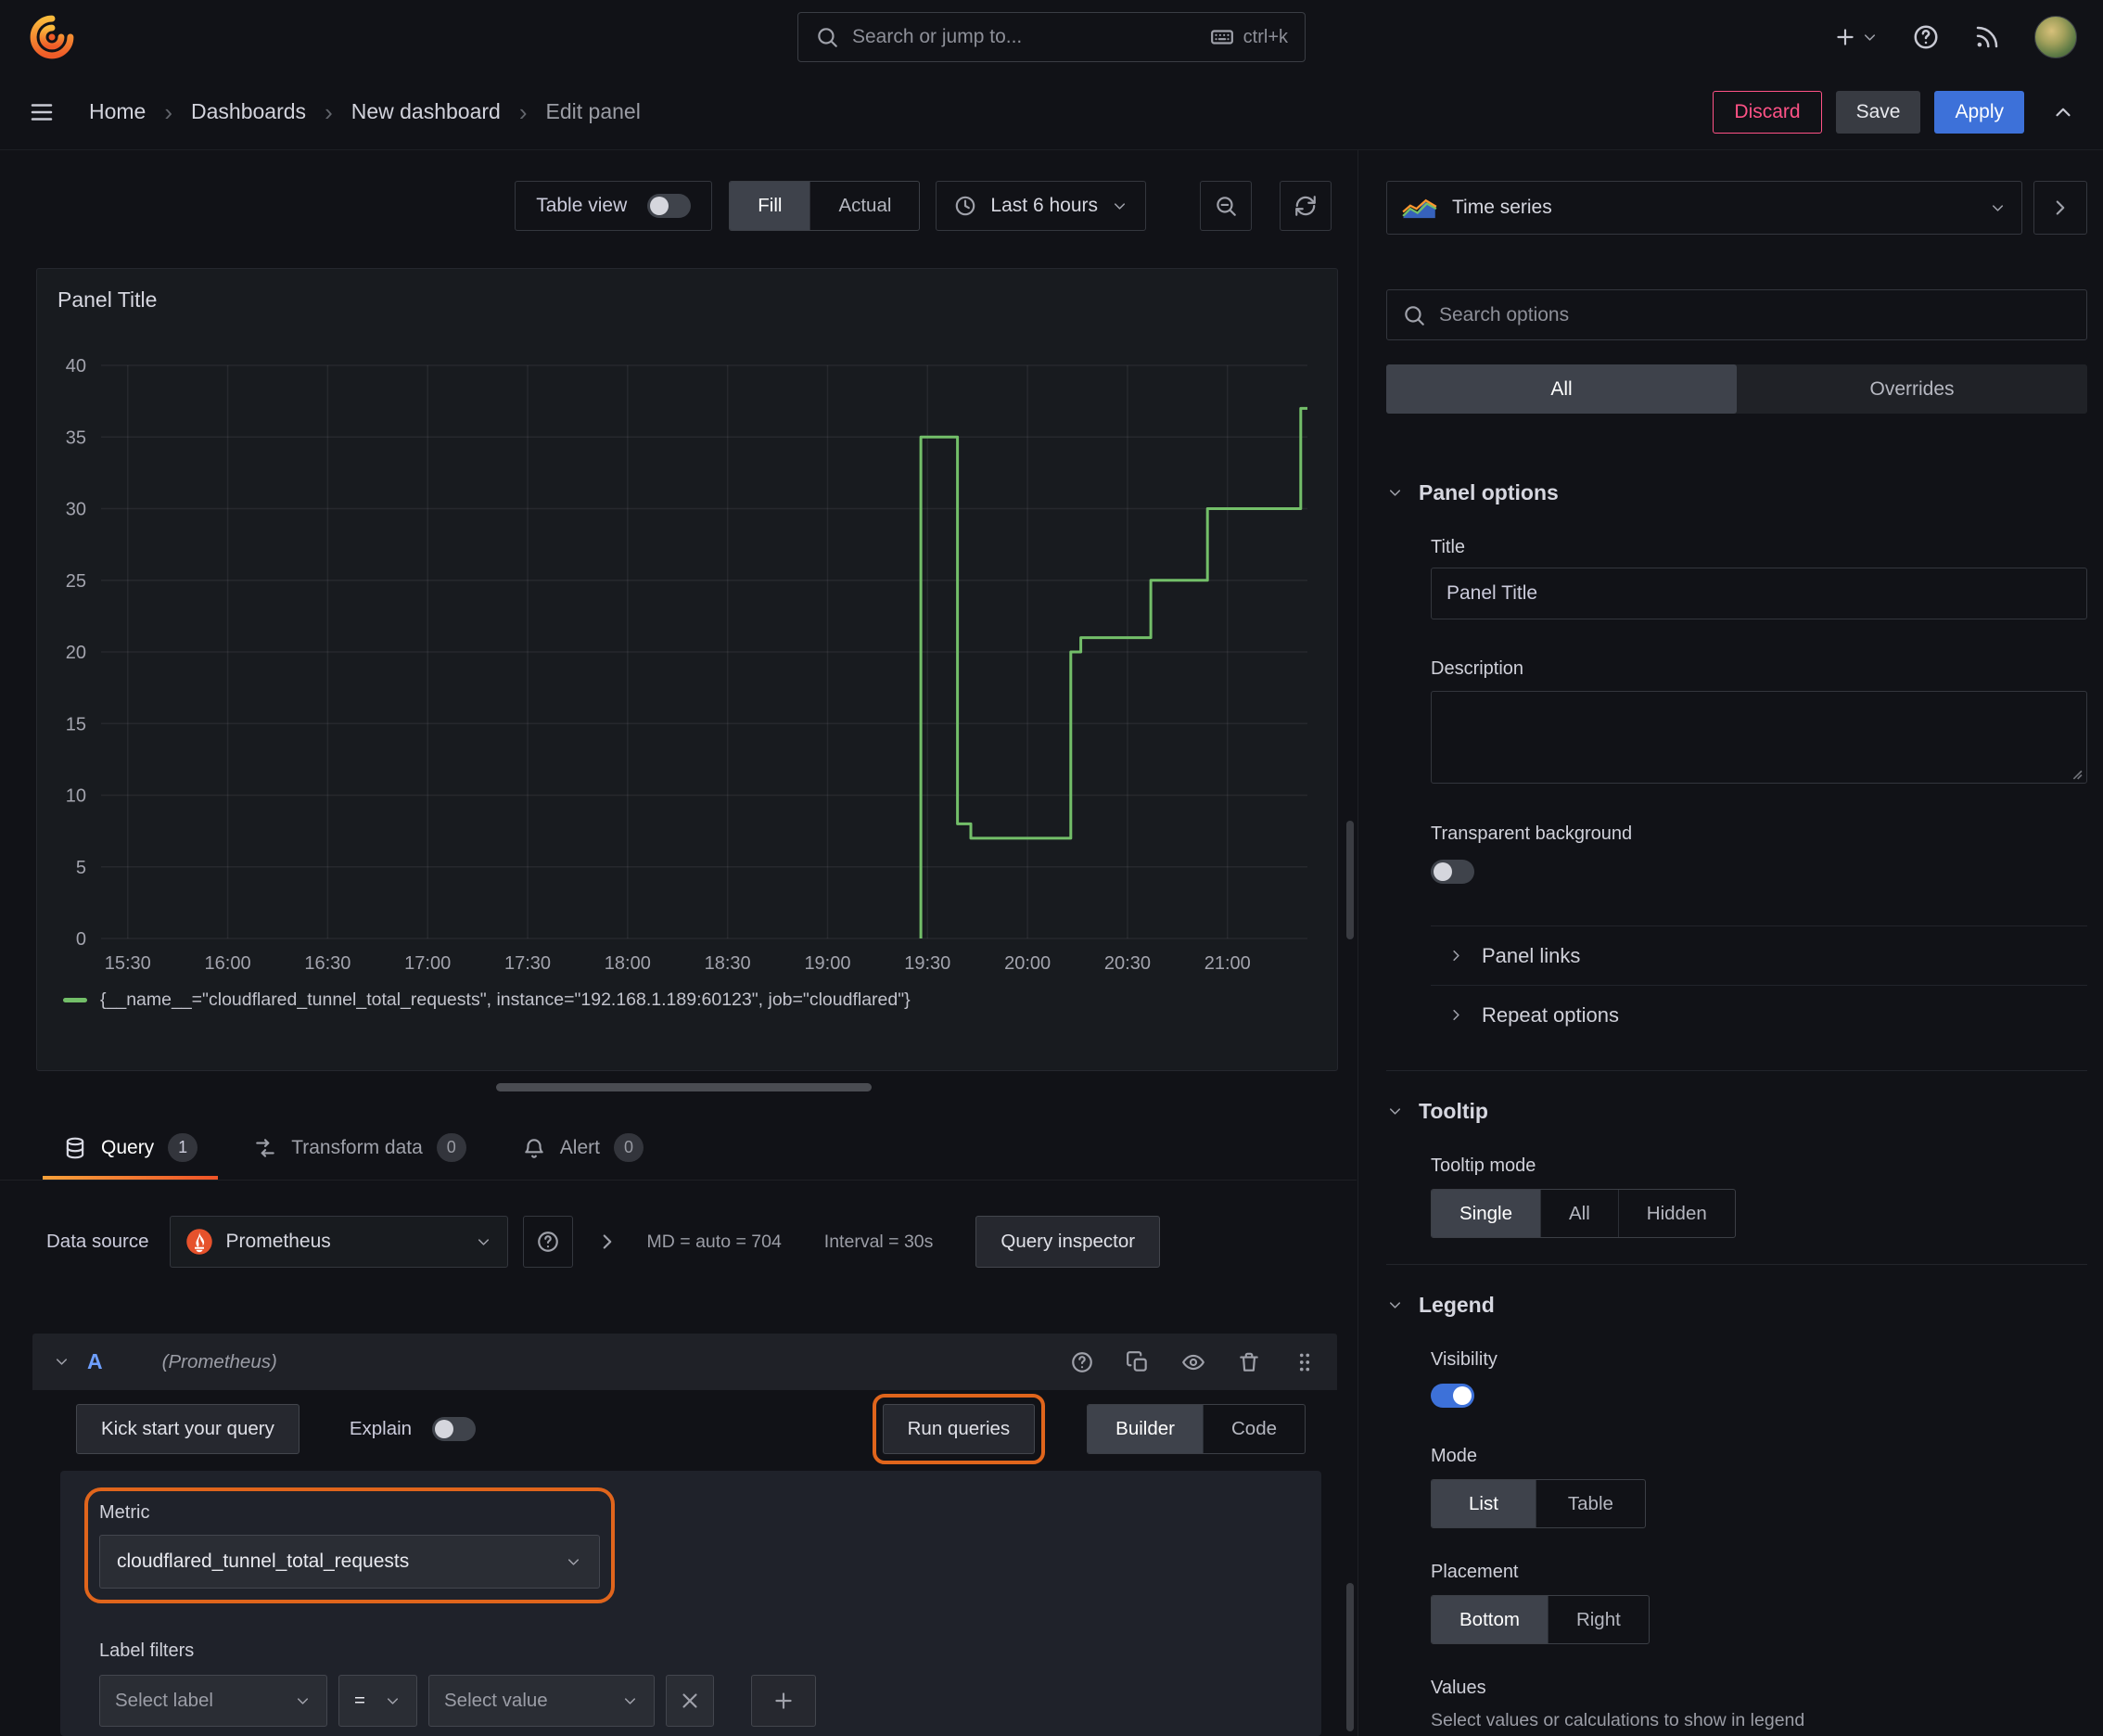 The image size is (2103, 1736). I want to click on panel-options-header: Panel options, so click(1736, 492).